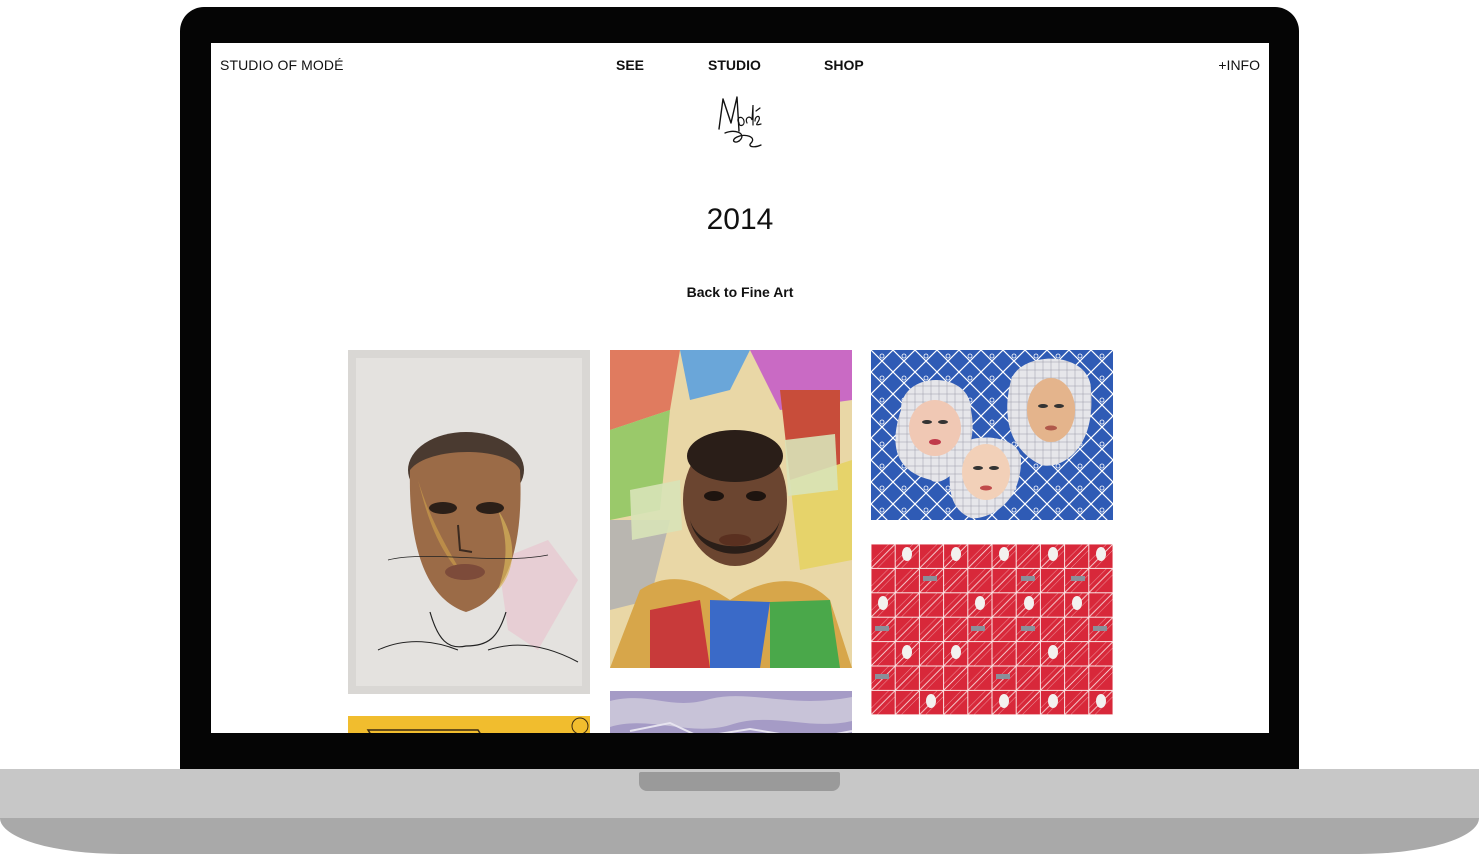 The width and height of the screenshot is (1479, 854). I want to click on portrait-woman-artwork, so click(469, 522).